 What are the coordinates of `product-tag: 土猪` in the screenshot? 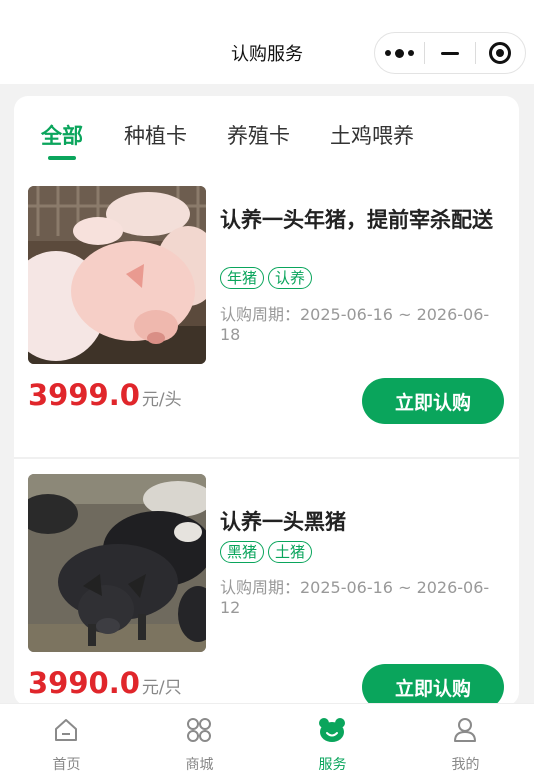 It's located at (290, 552).